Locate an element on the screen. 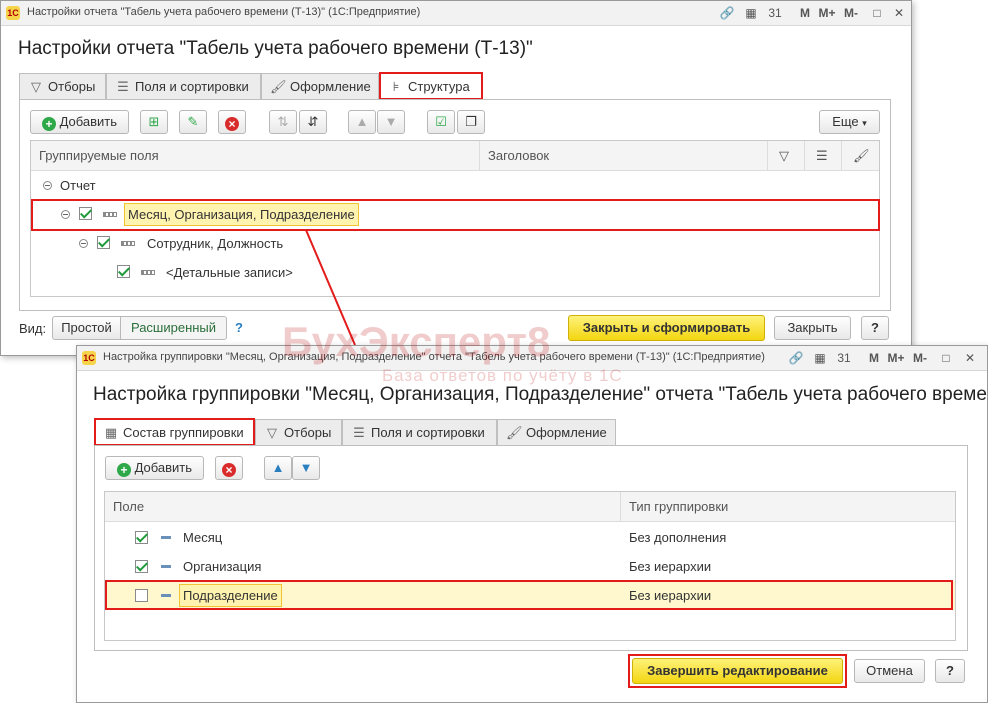  cancel-button: Отмена is located at coordinates (889, 671).